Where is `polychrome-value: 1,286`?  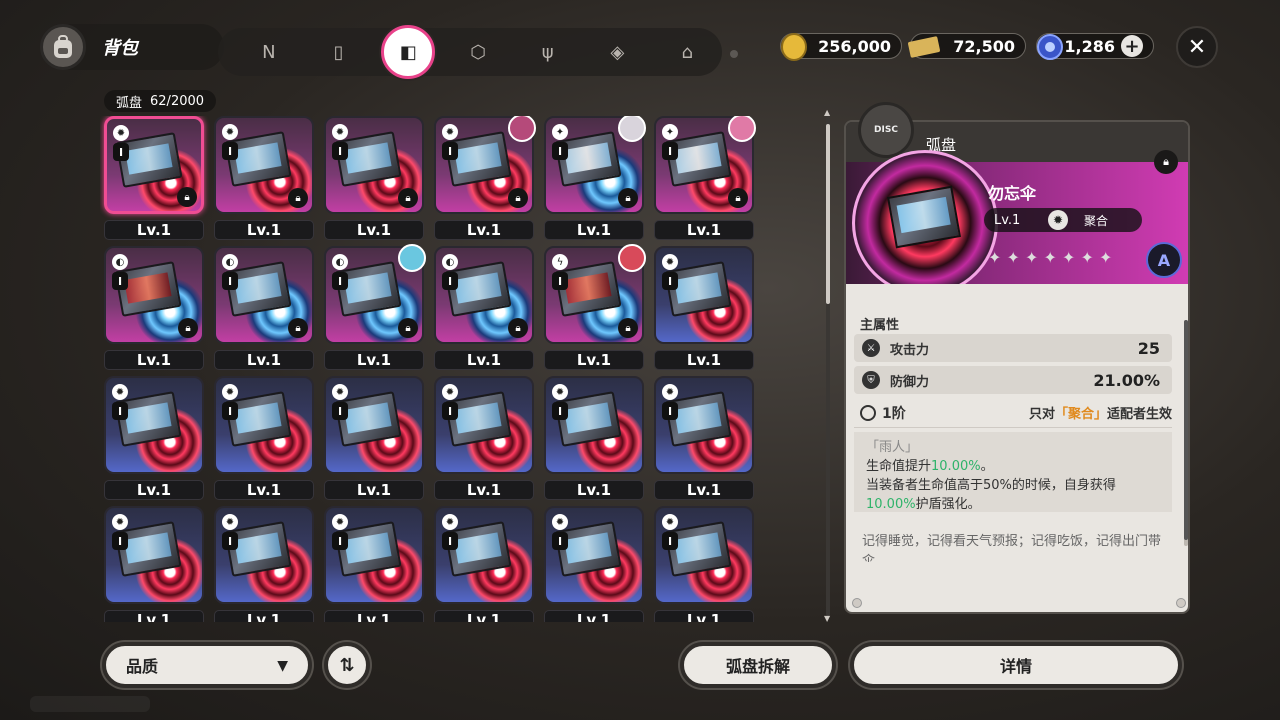
polychrome-value: 1,286 is located at coordinates (1089, 46).